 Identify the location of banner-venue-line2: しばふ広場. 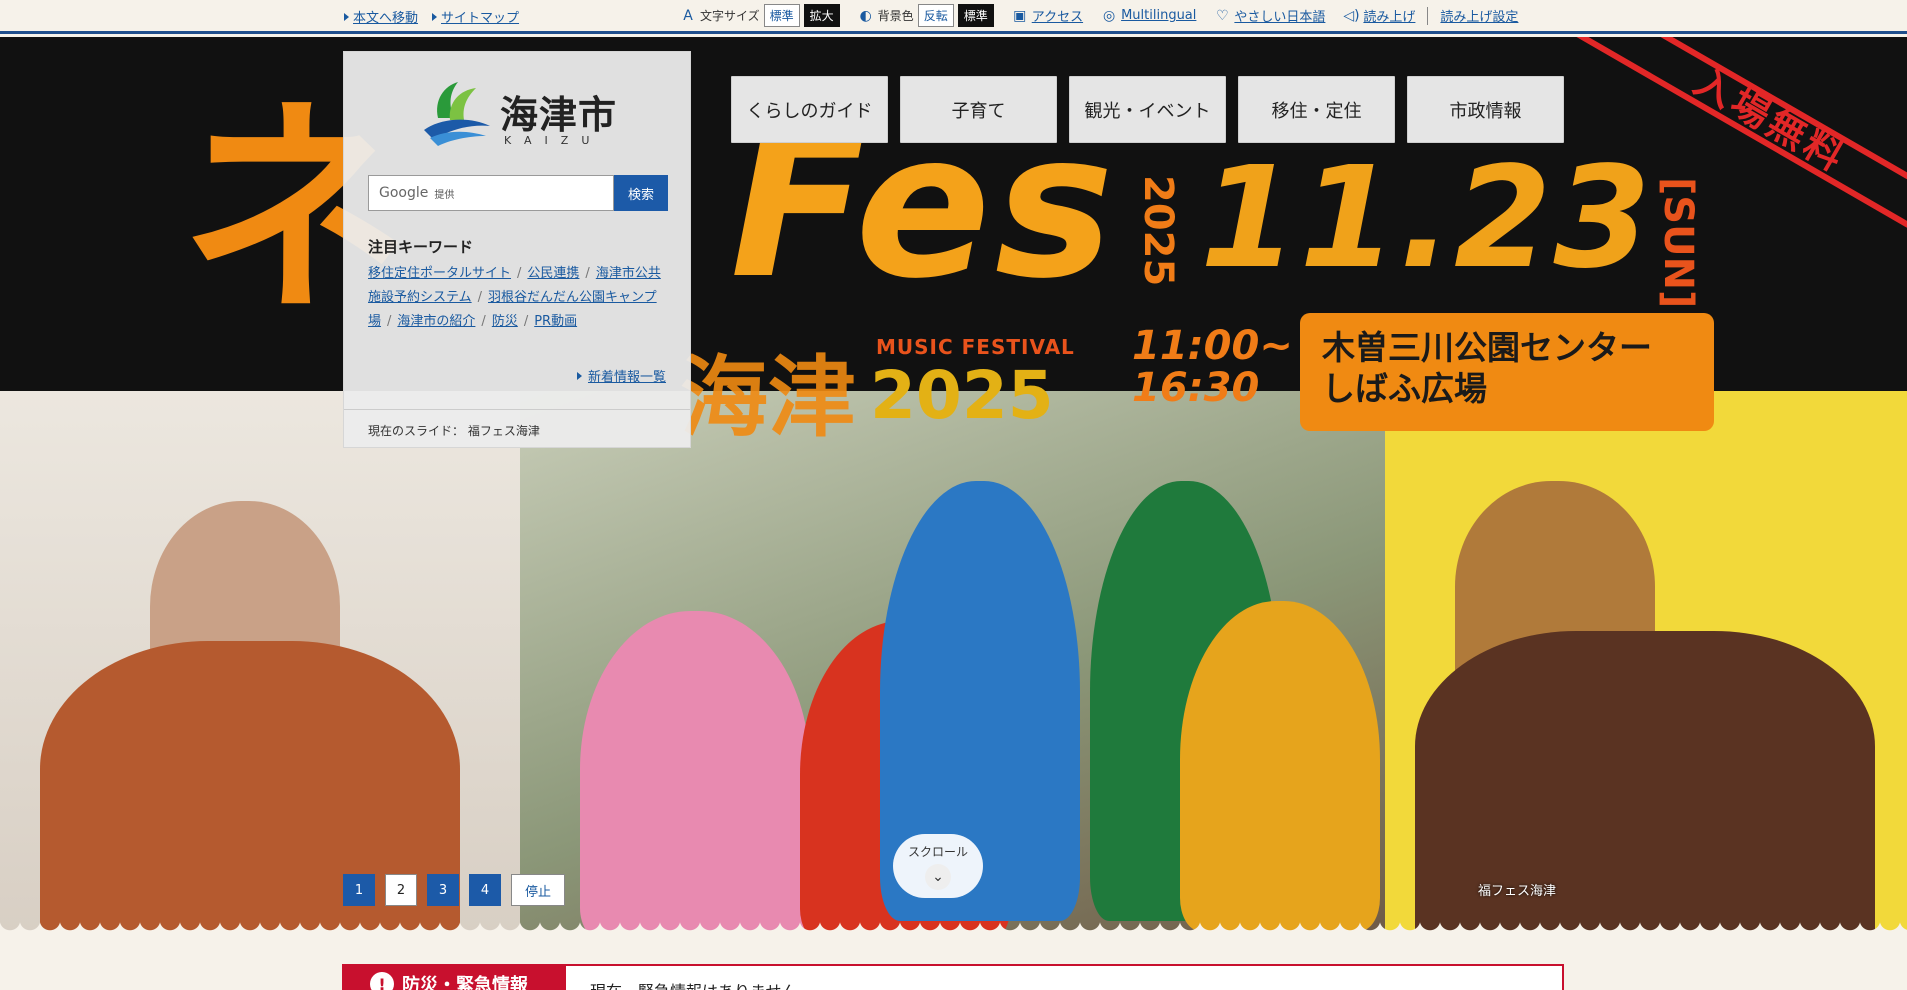
(1404, 389).